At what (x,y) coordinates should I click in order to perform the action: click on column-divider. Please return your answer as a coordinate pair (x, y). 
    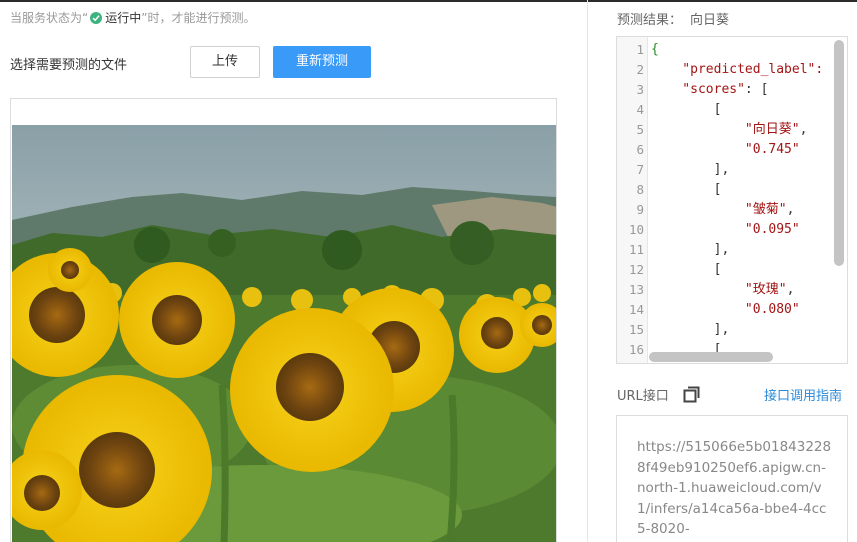
    Looking at the image, I should click on (587, 271).